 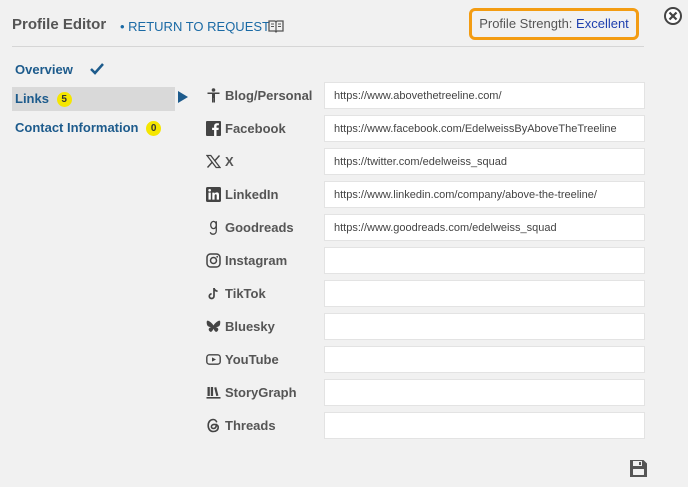 What do you see at coordinates (183, 97) in the screenshot?
I see `caret-right-icon` at bounding box center [183, 97].